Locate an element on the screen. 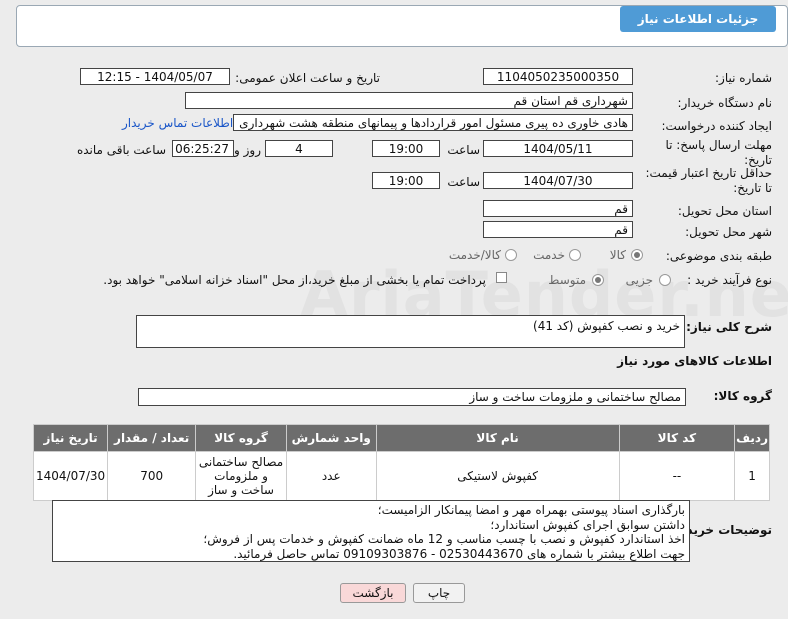  province-field: قم is located at coordinates (558, 208).